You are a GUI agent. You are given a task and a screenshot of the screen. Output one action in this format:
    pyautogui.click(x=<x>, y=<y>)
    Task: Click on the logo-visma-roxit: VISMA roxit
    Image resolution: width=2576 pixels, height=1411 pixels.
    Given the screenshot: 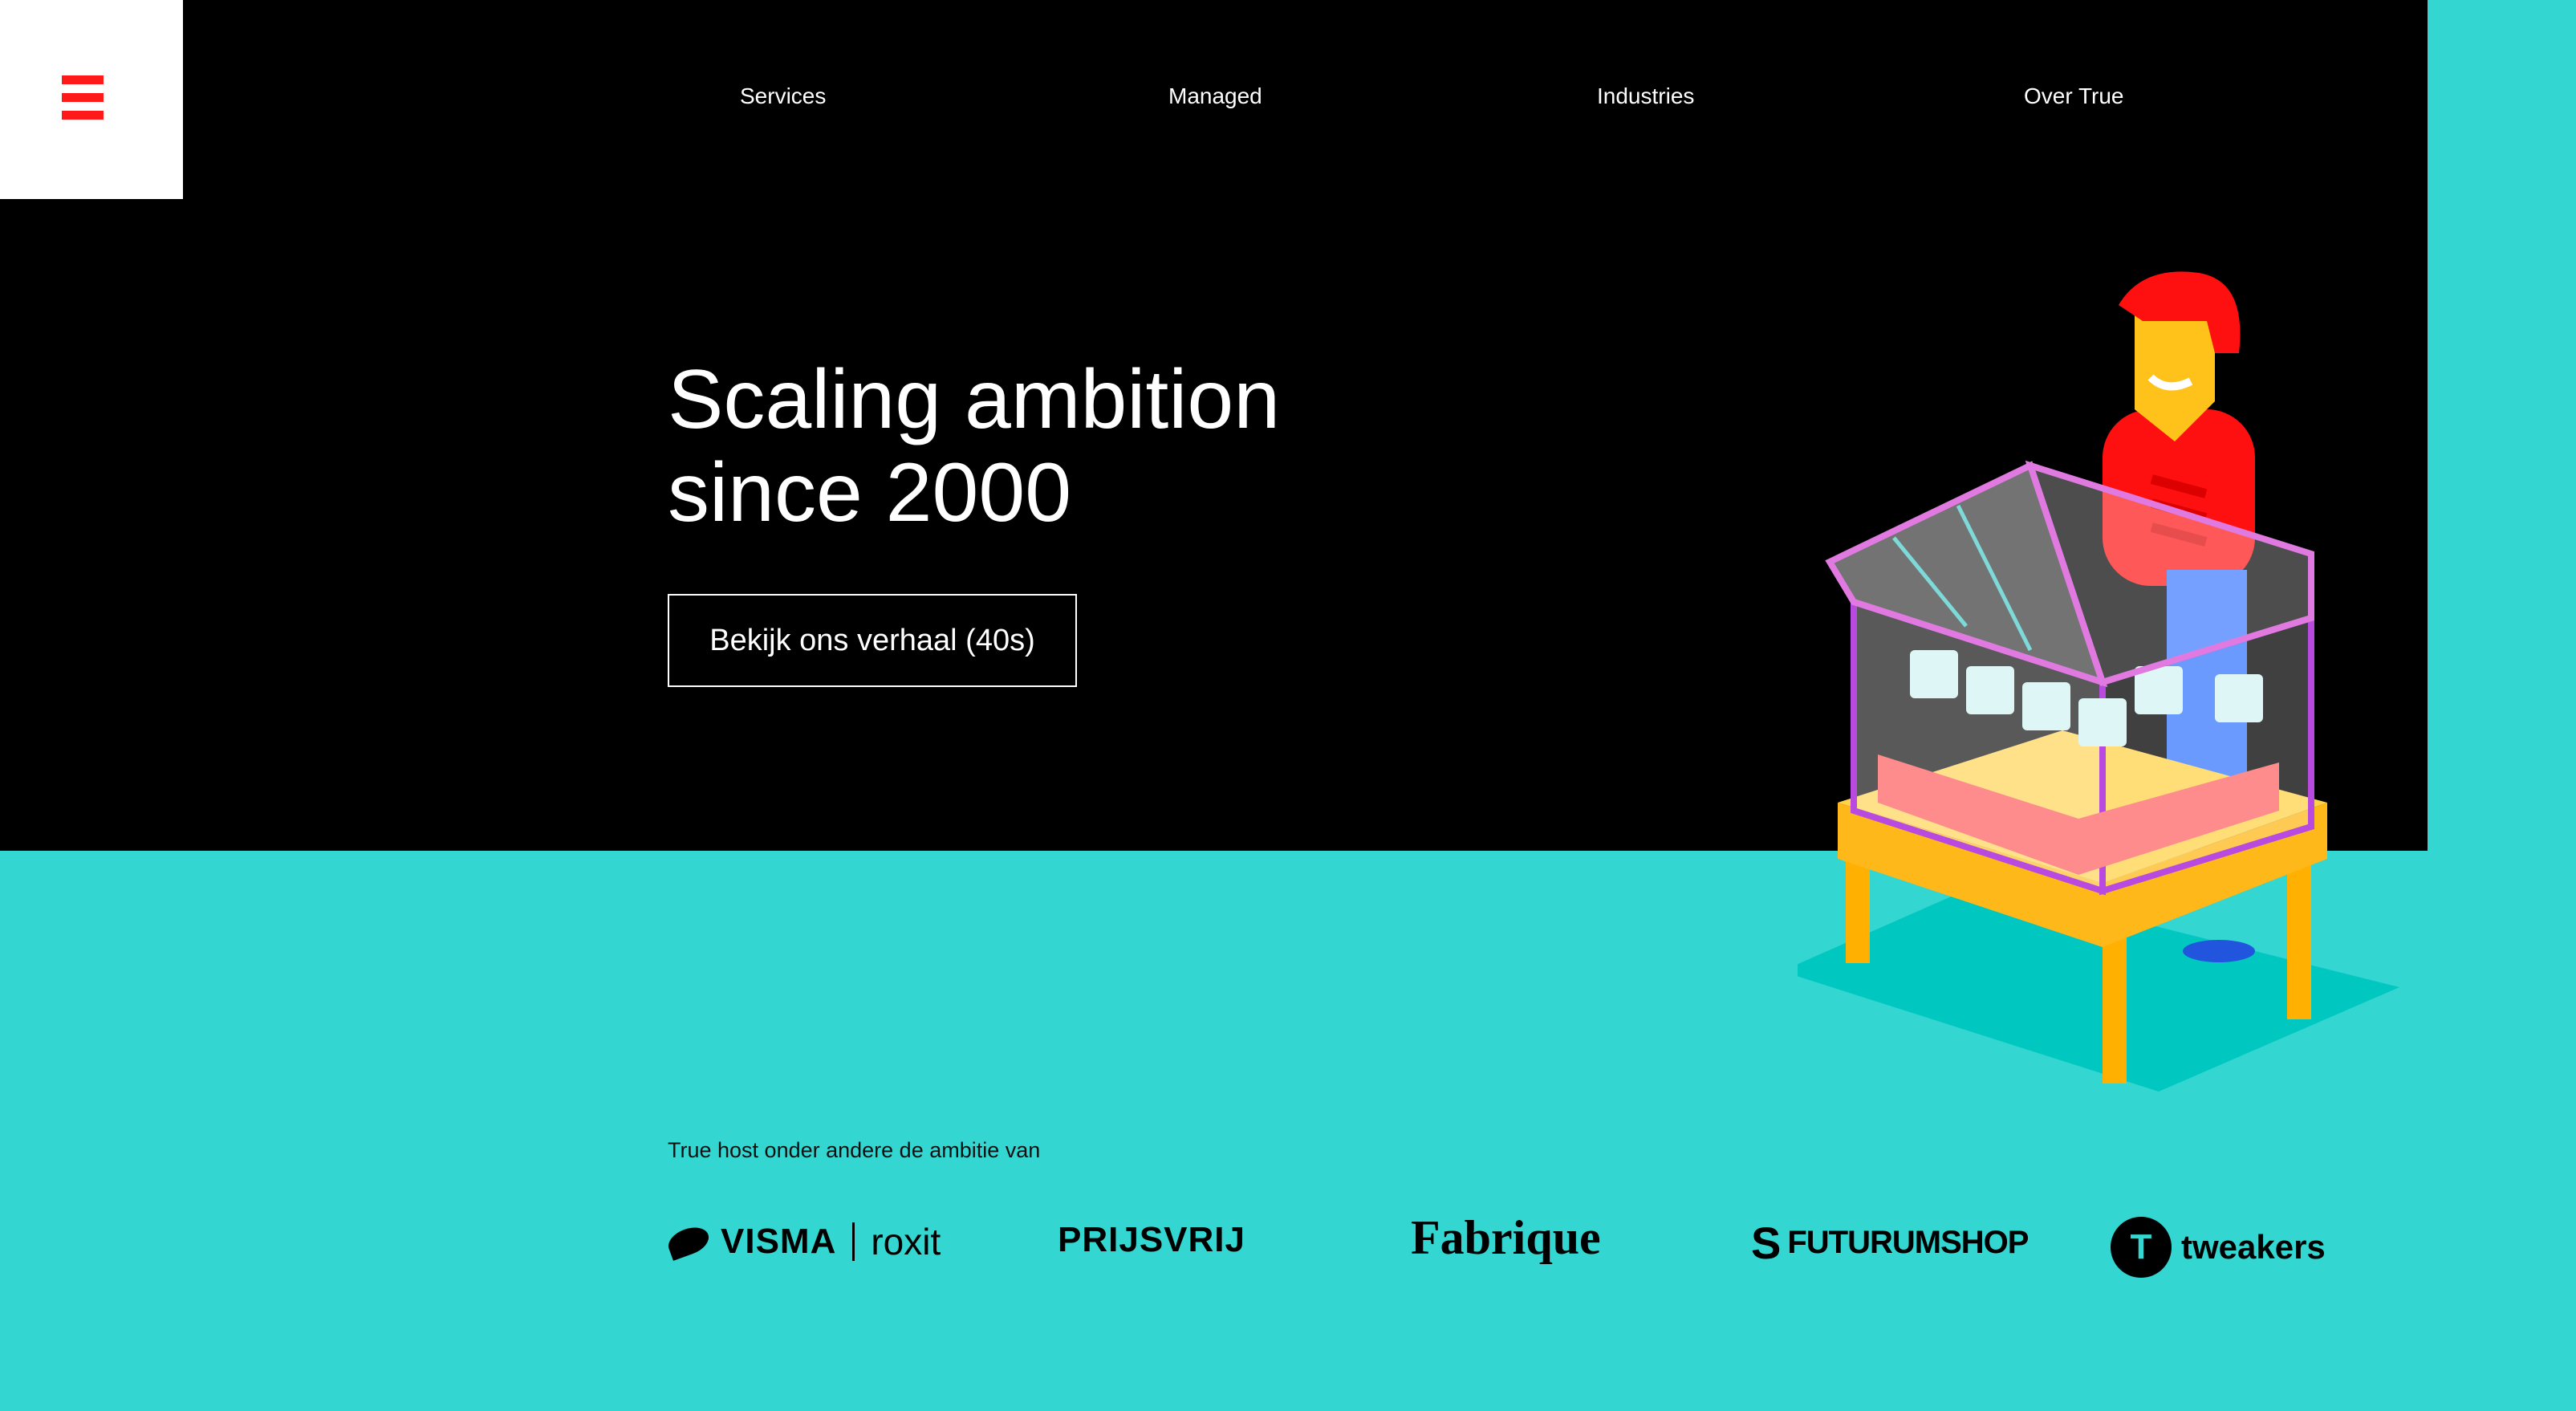 What is the action you would take?
    pyautogui.click(x=802, y=1241)
    